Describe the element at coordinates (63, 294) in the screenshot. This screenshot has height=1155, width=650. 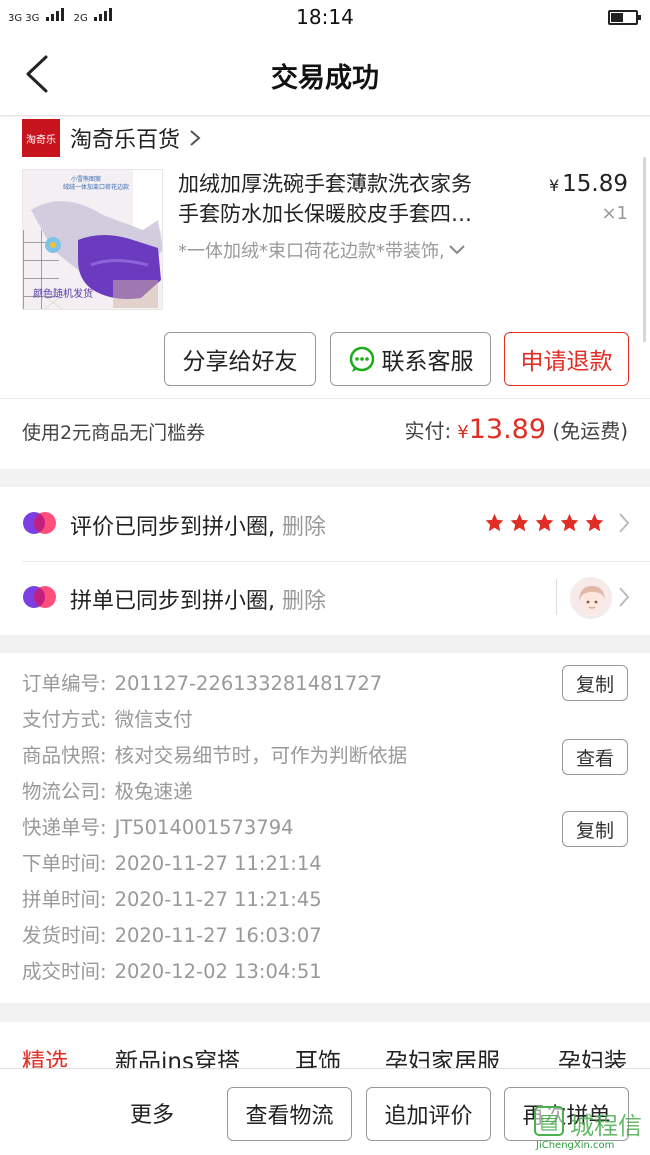
I see `image-caption-bottom: 颜色随机发货` at that location.